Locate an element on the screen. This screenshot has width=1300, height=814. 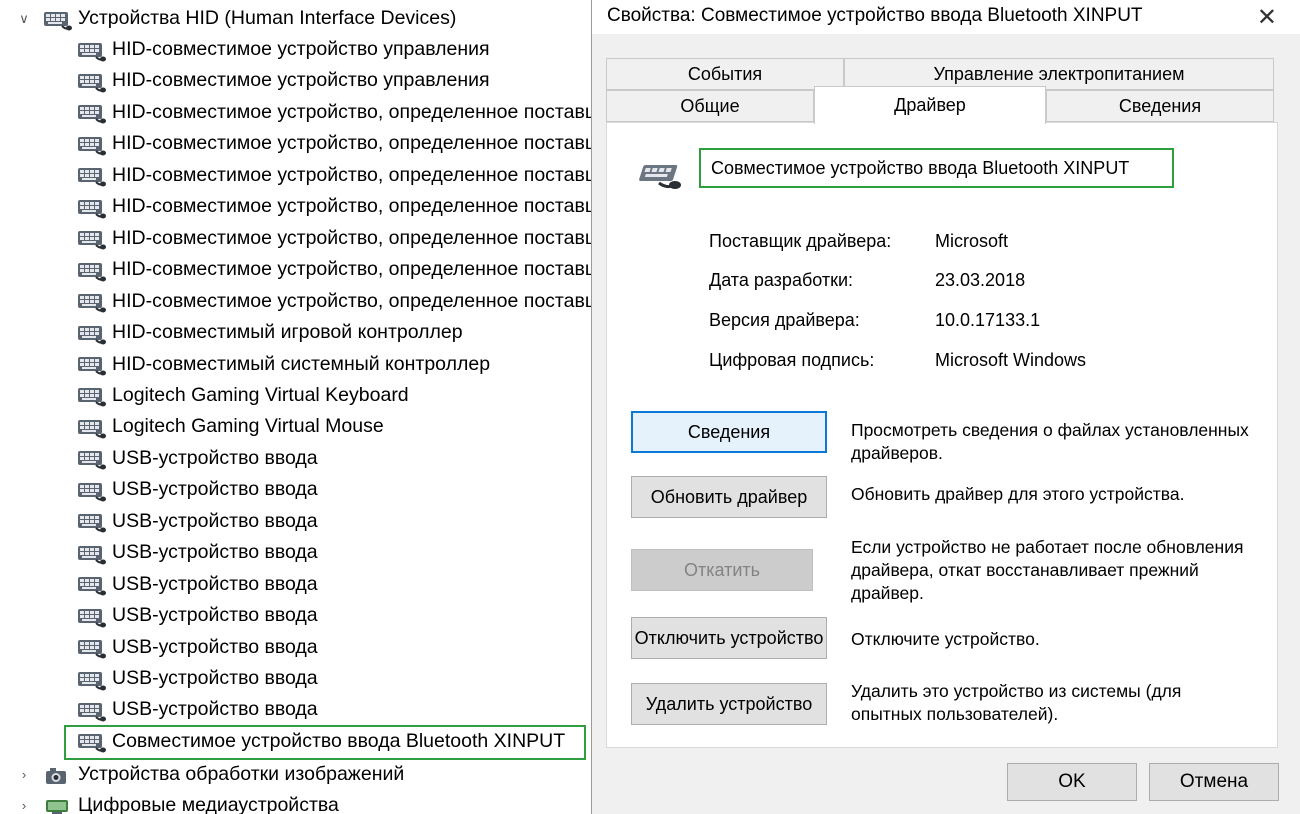
tree-device-item: HID-совместимый системный контроллер is located at coordinates (245, 364).